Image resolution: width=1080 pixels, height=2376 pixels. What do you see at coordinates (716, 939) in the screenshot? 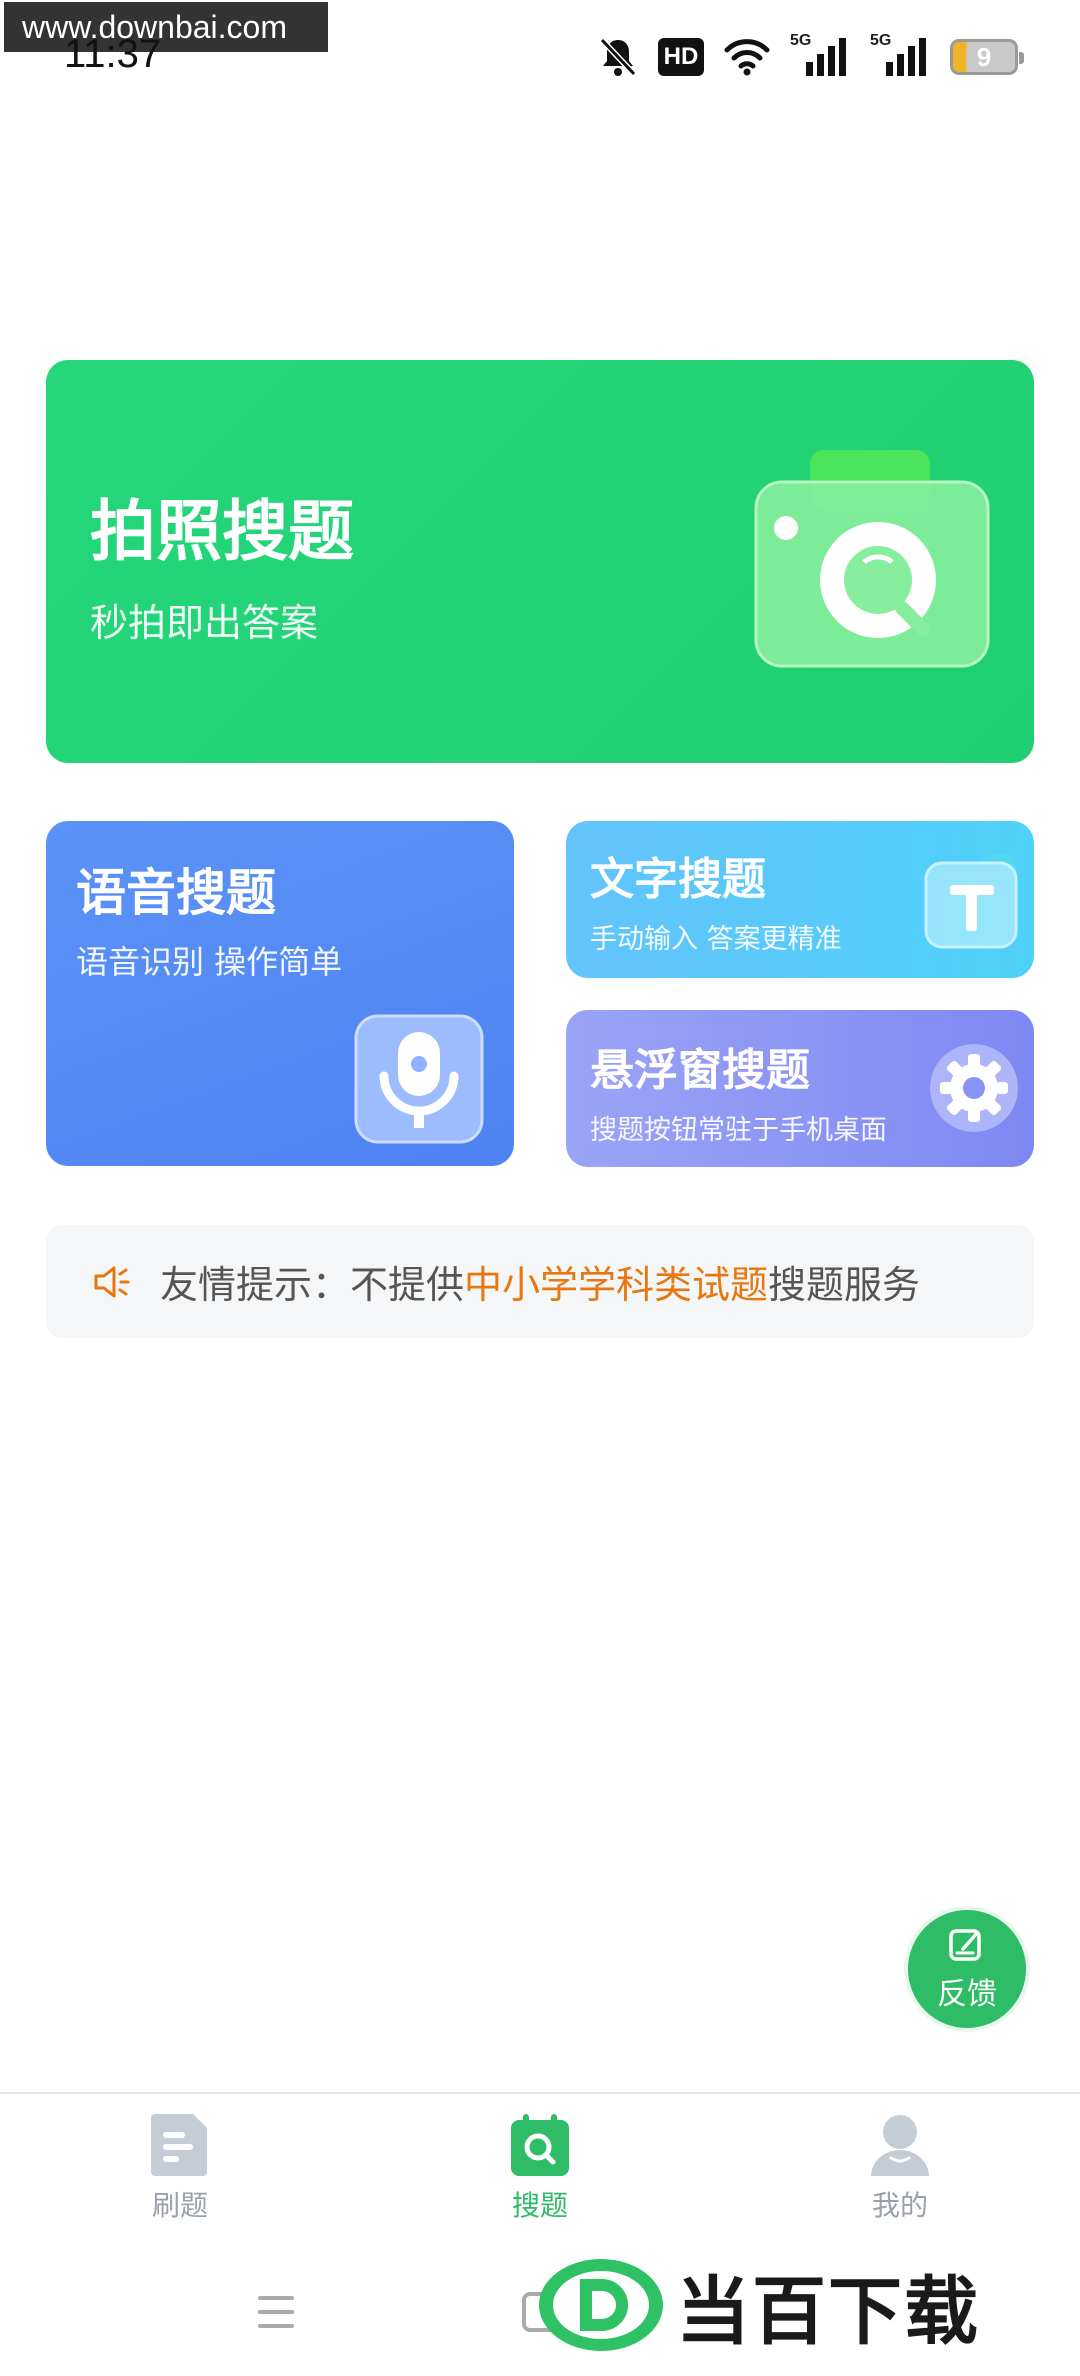
I see `text-search-subtitle: 手动输入 答案更精准` at bounding box center [716, 939].